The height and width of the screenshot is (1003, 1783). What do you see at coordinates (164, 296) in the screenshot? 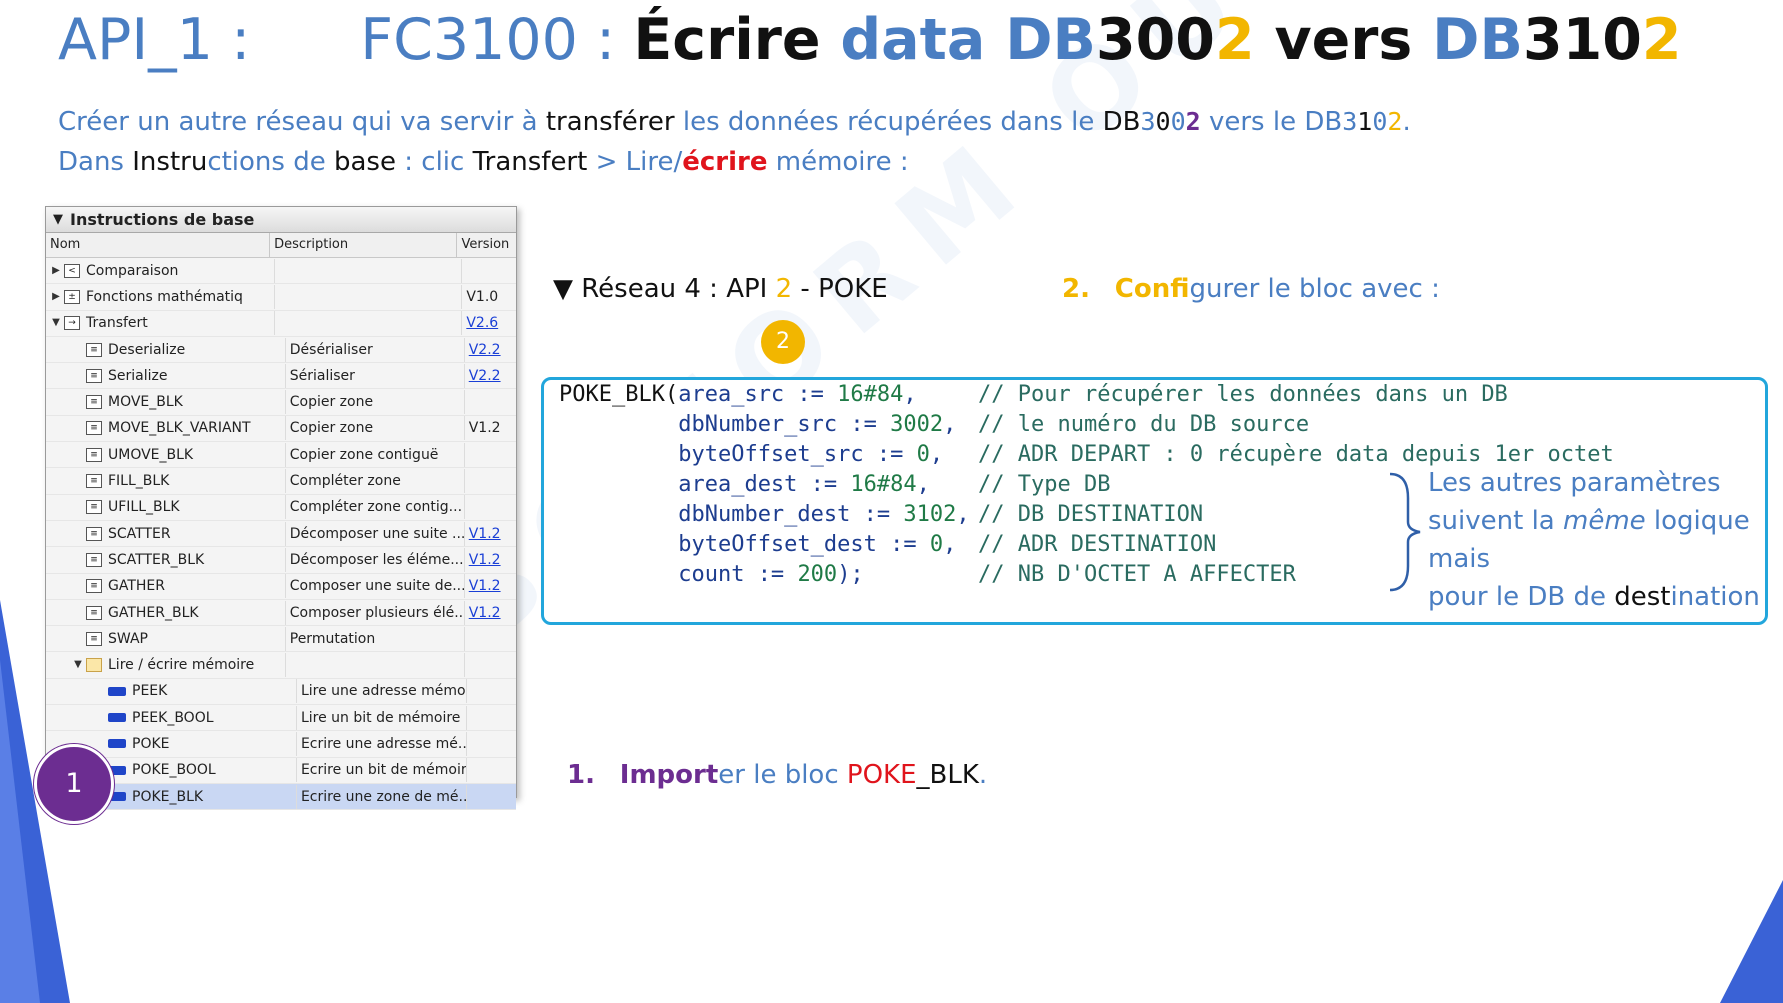
I see `instruction-name: Fonctions mathématiq` at bounding box center [164, 296].